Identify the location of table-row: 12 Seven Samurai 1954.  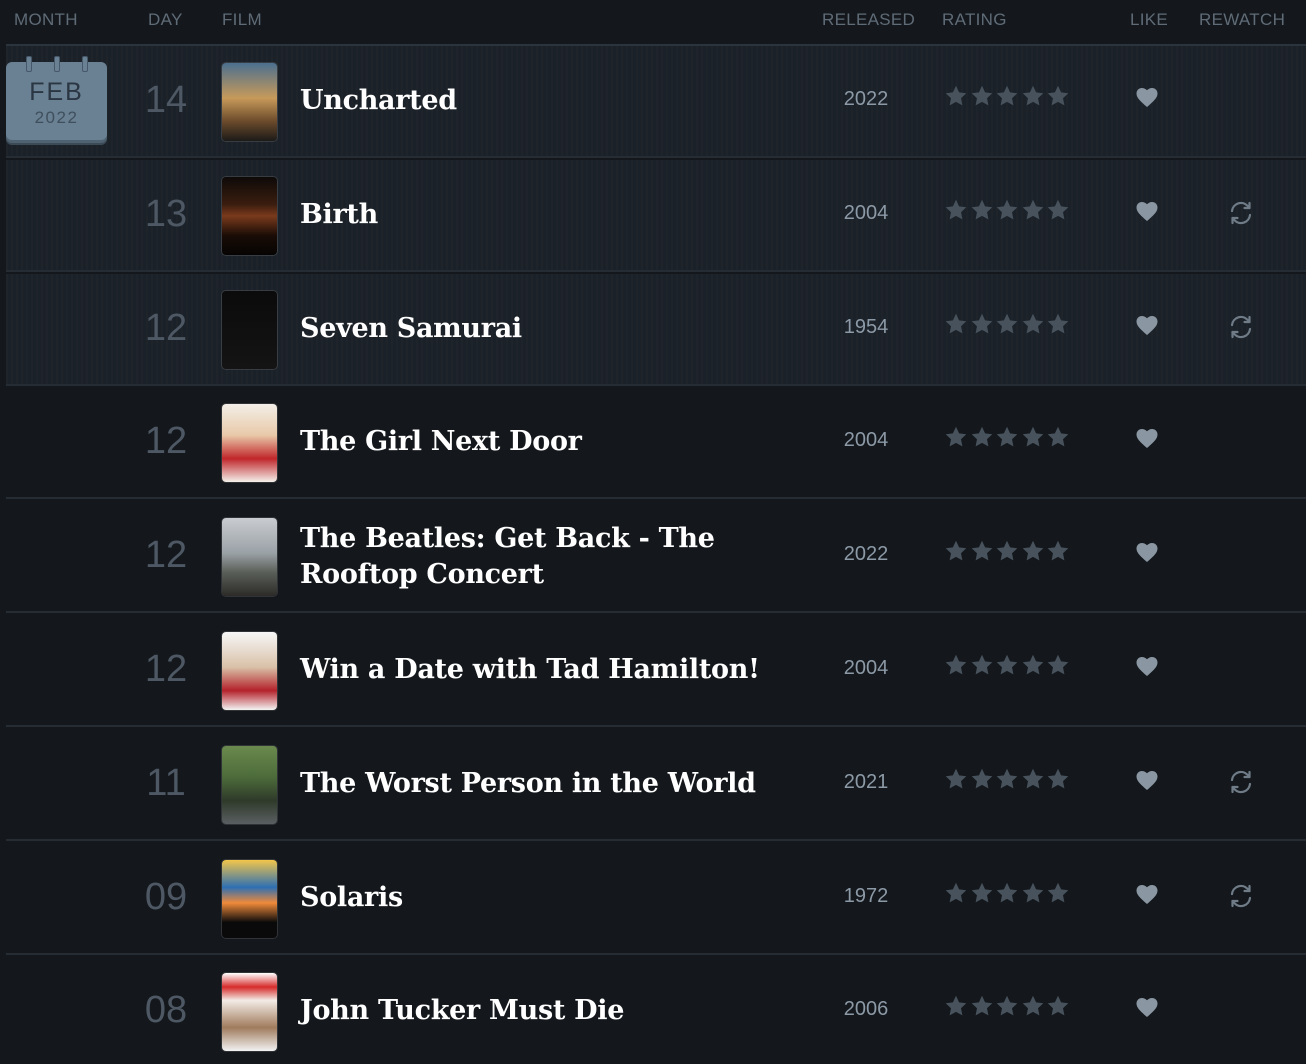
(656, 330).